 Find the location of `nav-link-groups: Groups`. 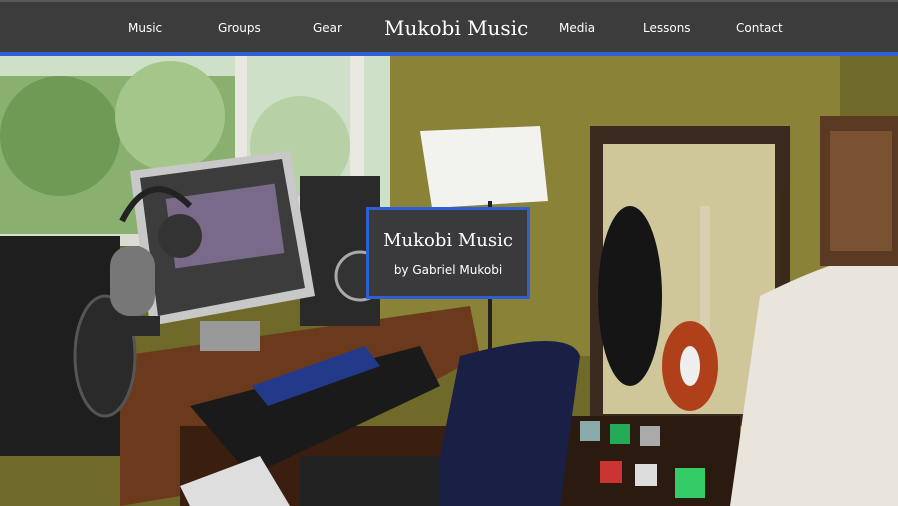

nav-link-groups: Groups is located at coordinates (239, 28).